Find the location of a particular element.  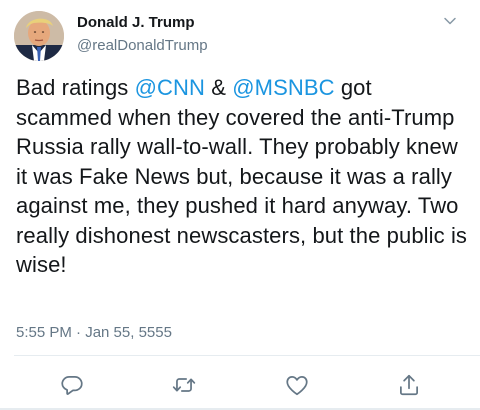

tweet-text-segment: & is located at coordinates (219, 87).